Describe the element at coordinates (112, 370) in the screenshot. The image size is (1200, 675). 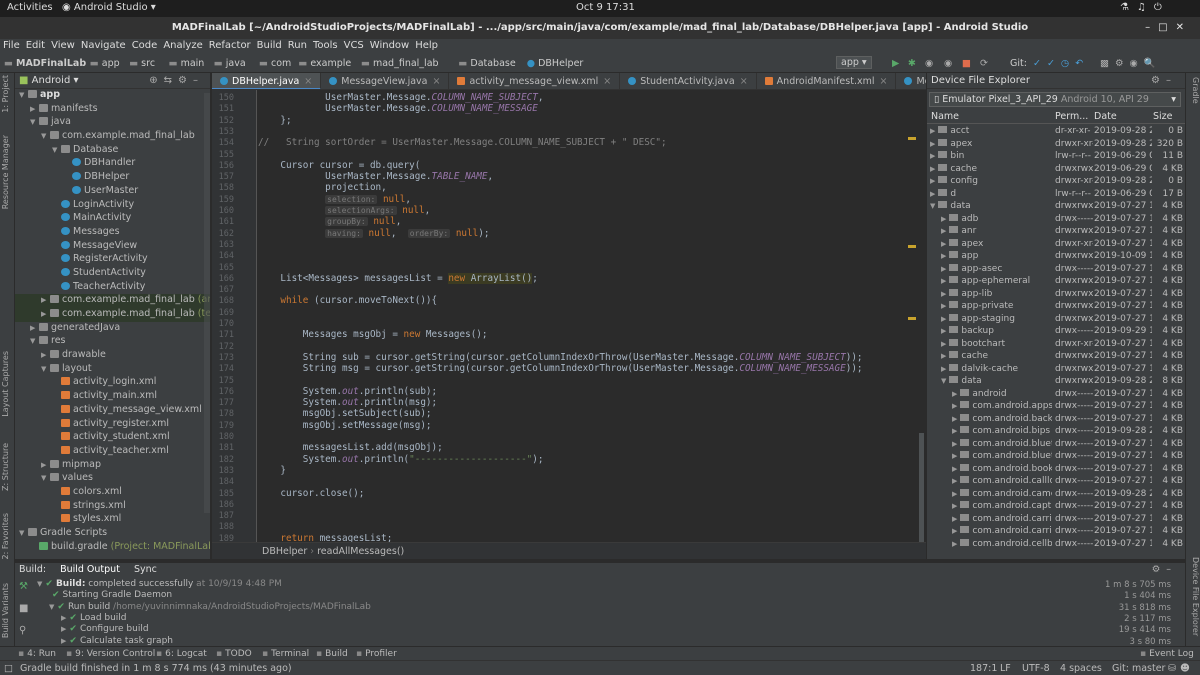
I see `project-tree-item: ▼ layout` at that location.